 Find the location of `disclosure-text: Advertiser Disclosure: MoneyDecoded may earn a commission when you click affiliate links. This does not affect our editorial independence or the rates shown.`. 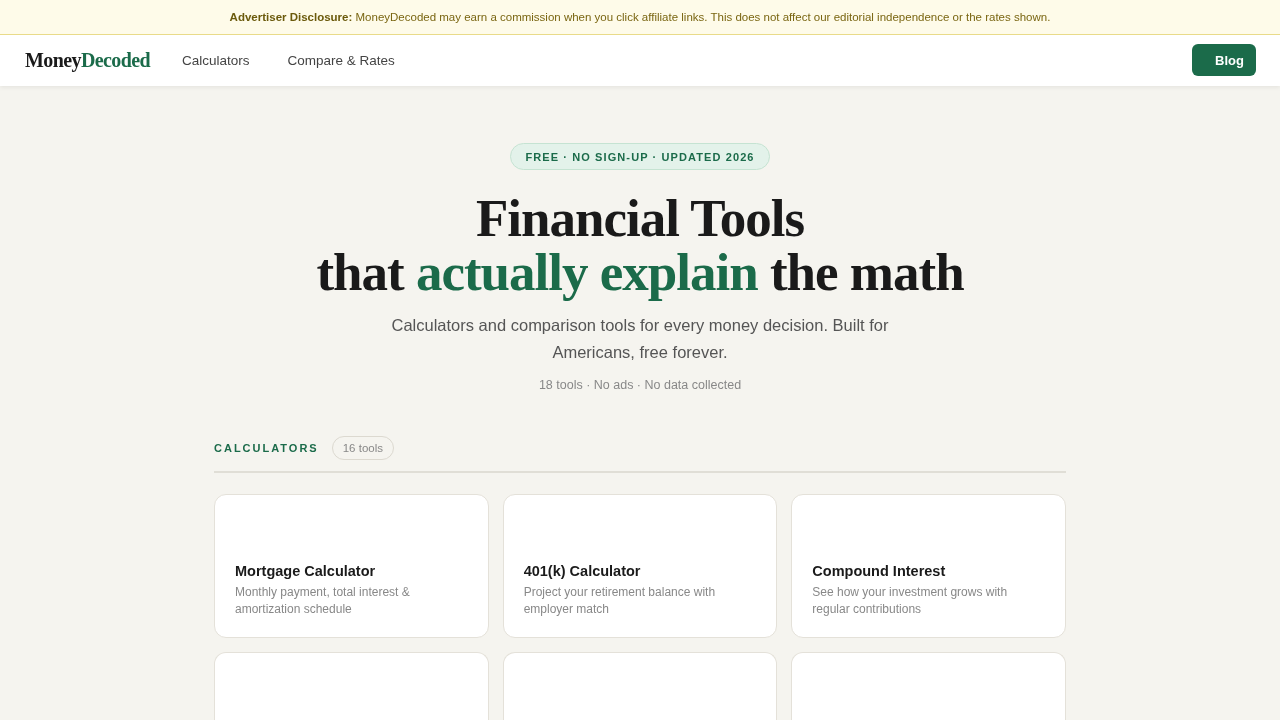

disclosure-text: Advertiser Disclosure: MoneyDecoded may earn a commission when you click affiliate links. This does not affect our editorial independence or the rates shown. is located at coordinates (640, 16).